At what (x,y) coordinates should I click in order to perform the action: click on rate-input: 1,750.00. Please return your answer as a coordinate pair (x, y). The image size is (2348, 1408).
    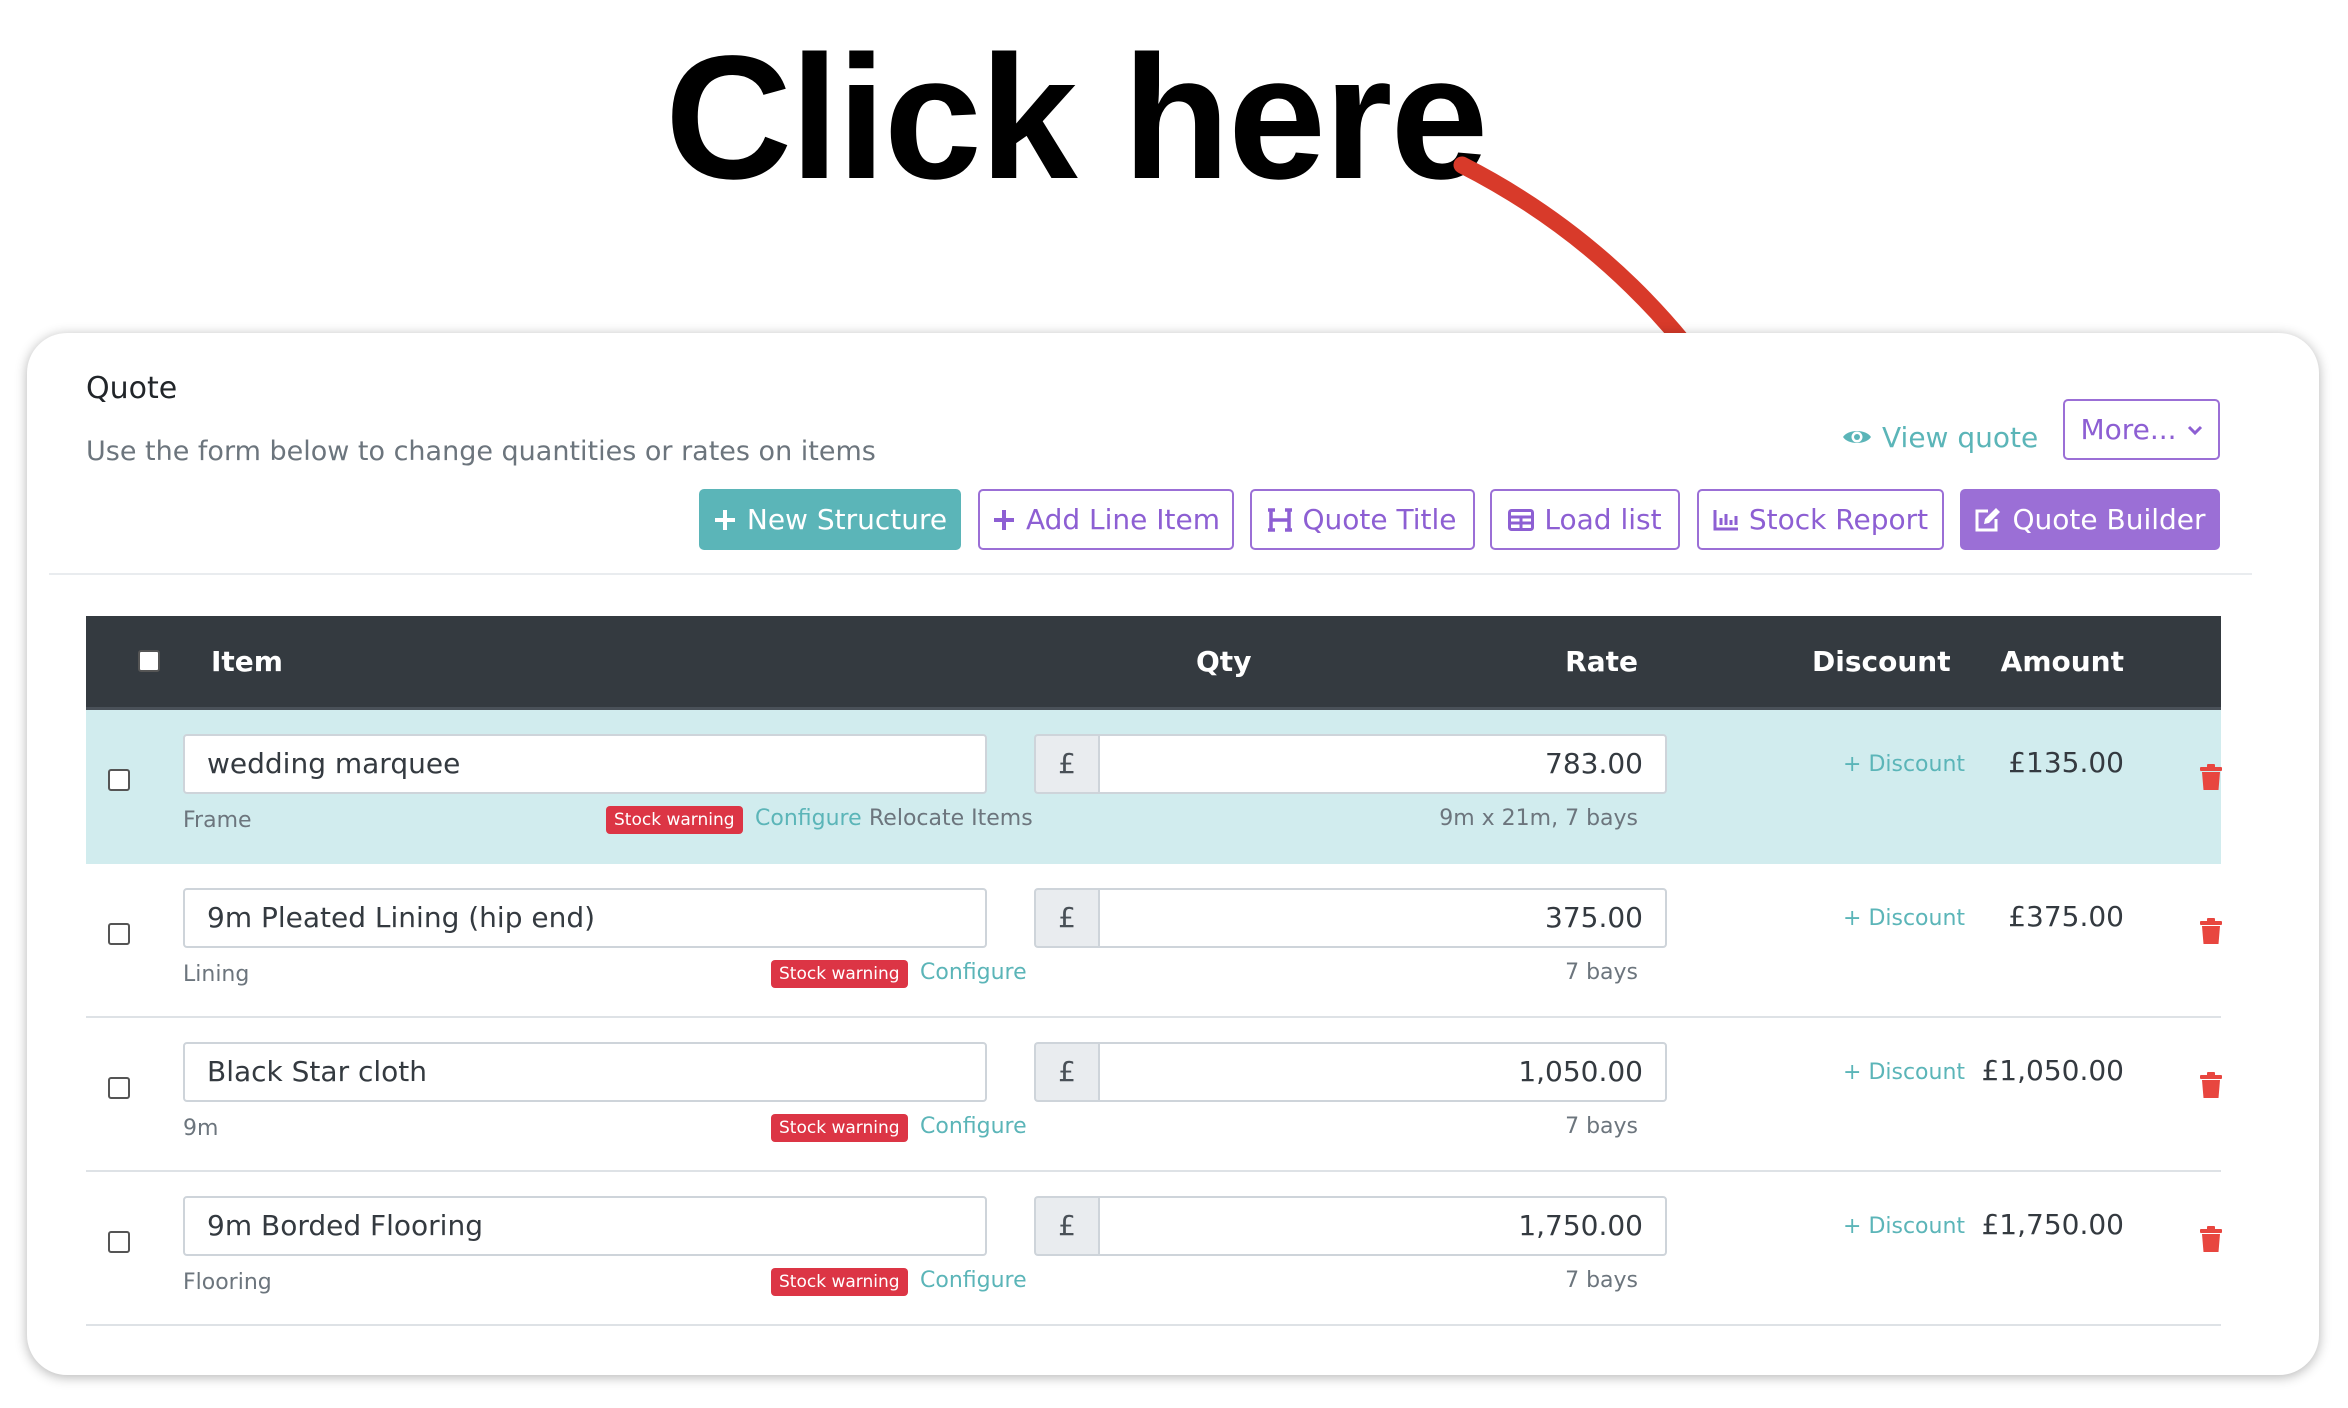
    Looking at the image, I should click on (1382, 1226).